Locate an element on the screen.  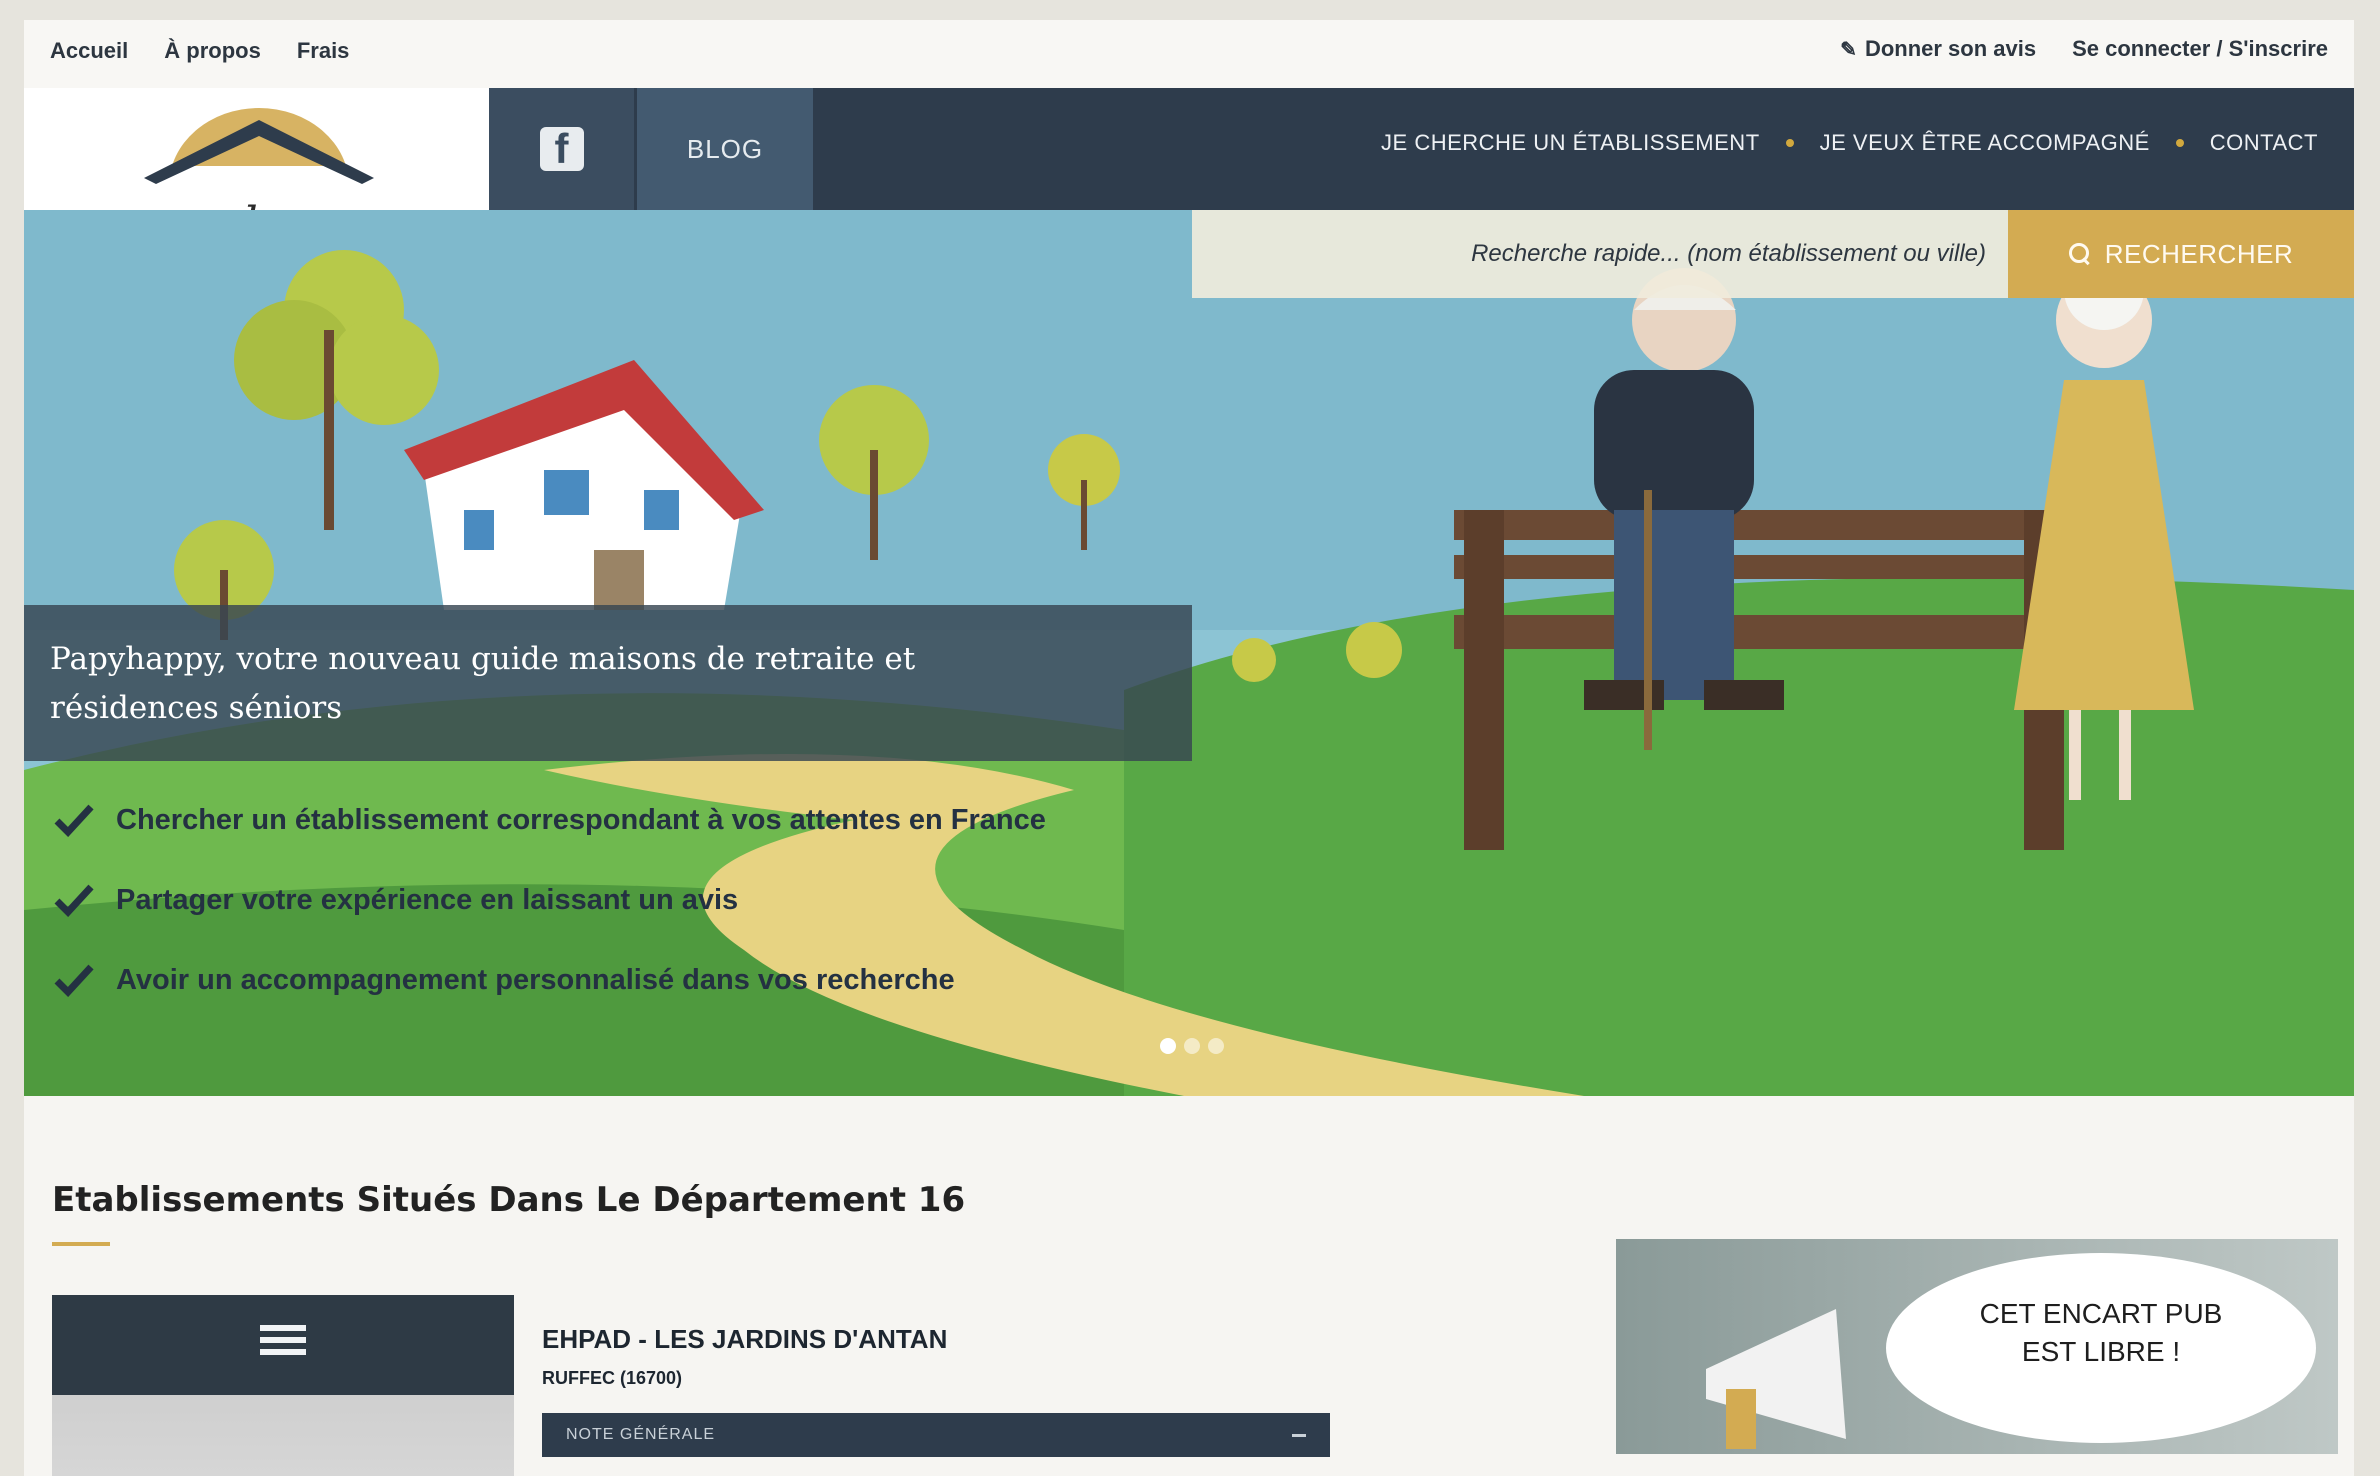
title-underline is located at coordinates (81, 1244).